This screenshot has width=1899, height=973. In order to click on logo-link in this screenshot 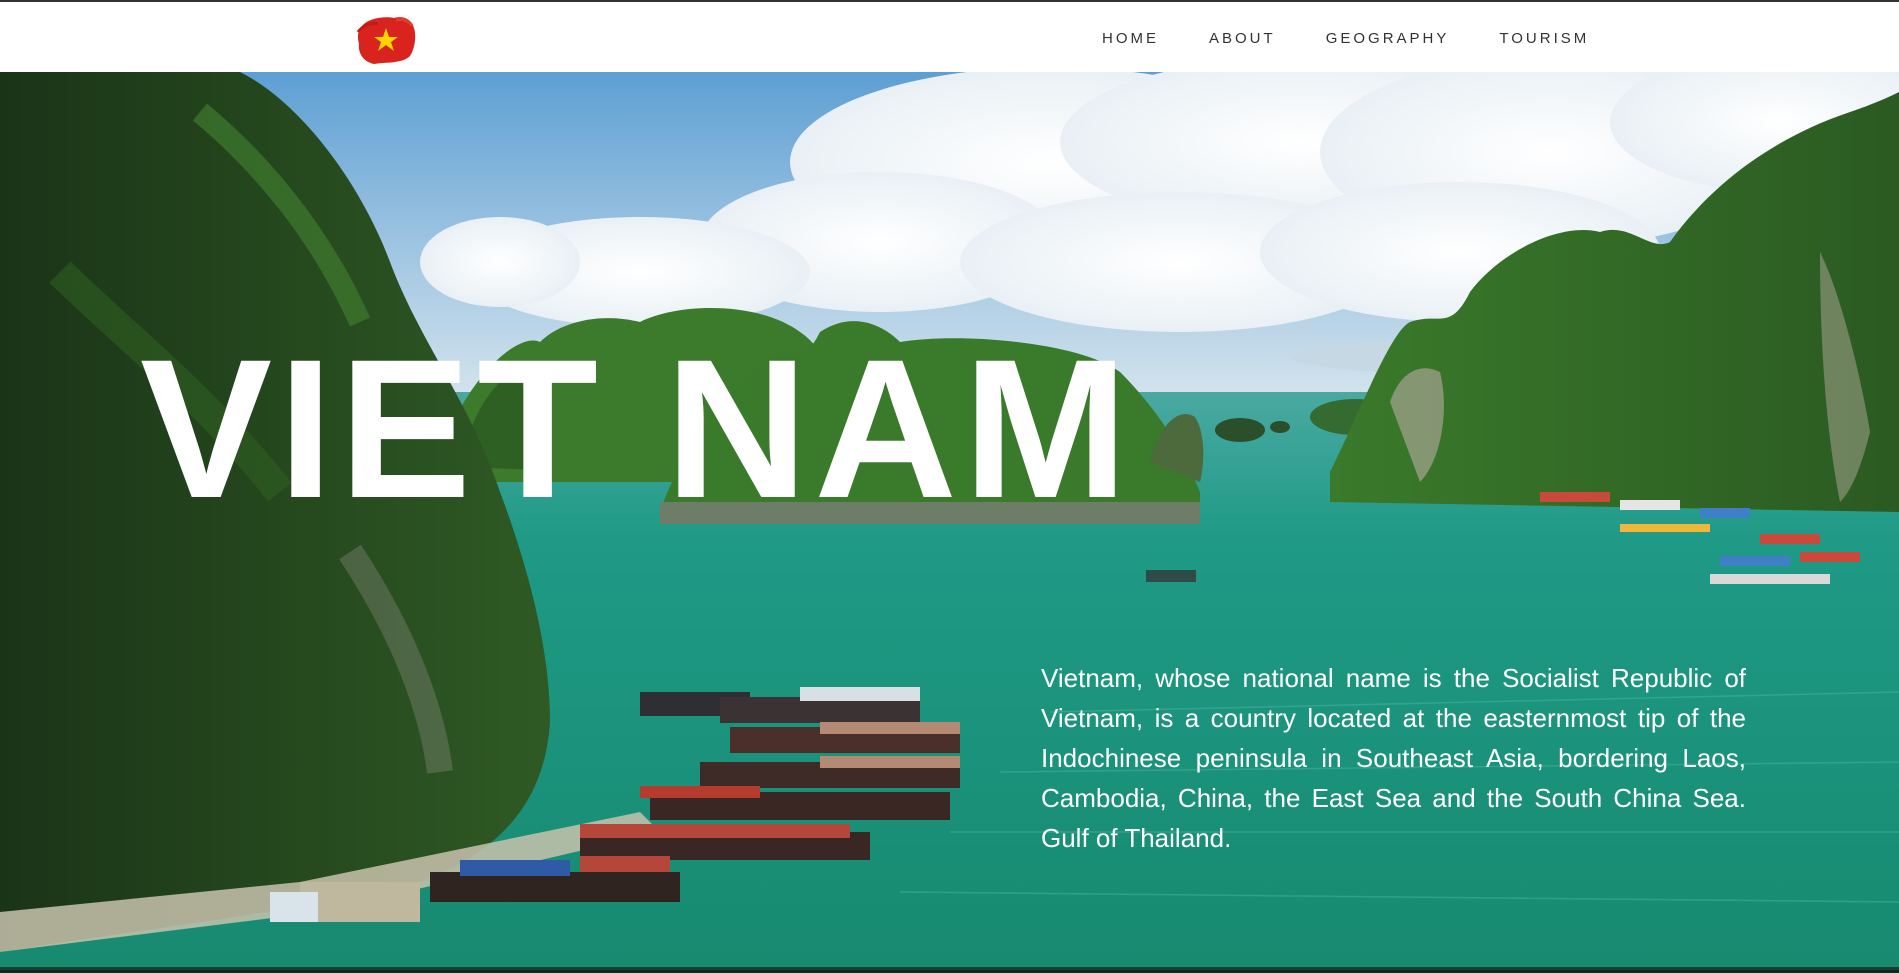, I will do `click(386, 39)`.